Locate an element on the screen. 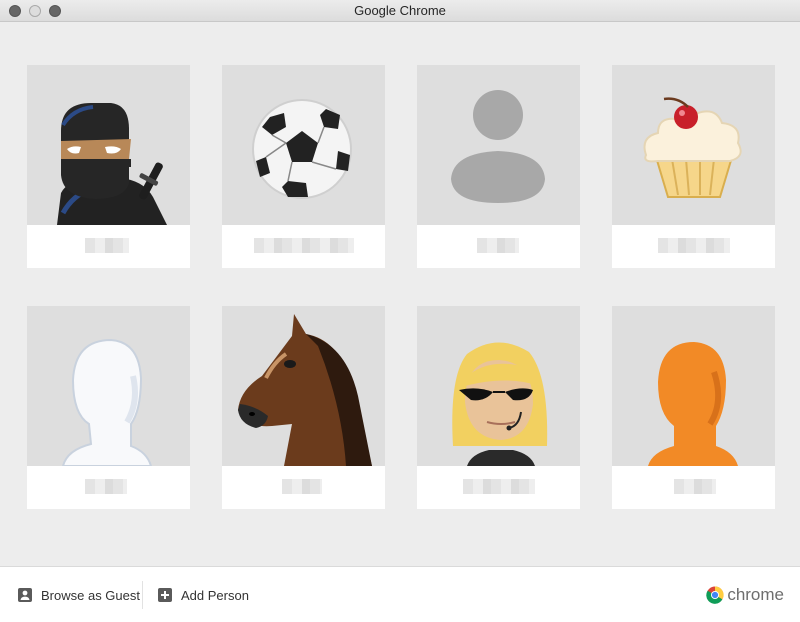  chrome-wordmark: chrome is located at coordinates (755, 594).